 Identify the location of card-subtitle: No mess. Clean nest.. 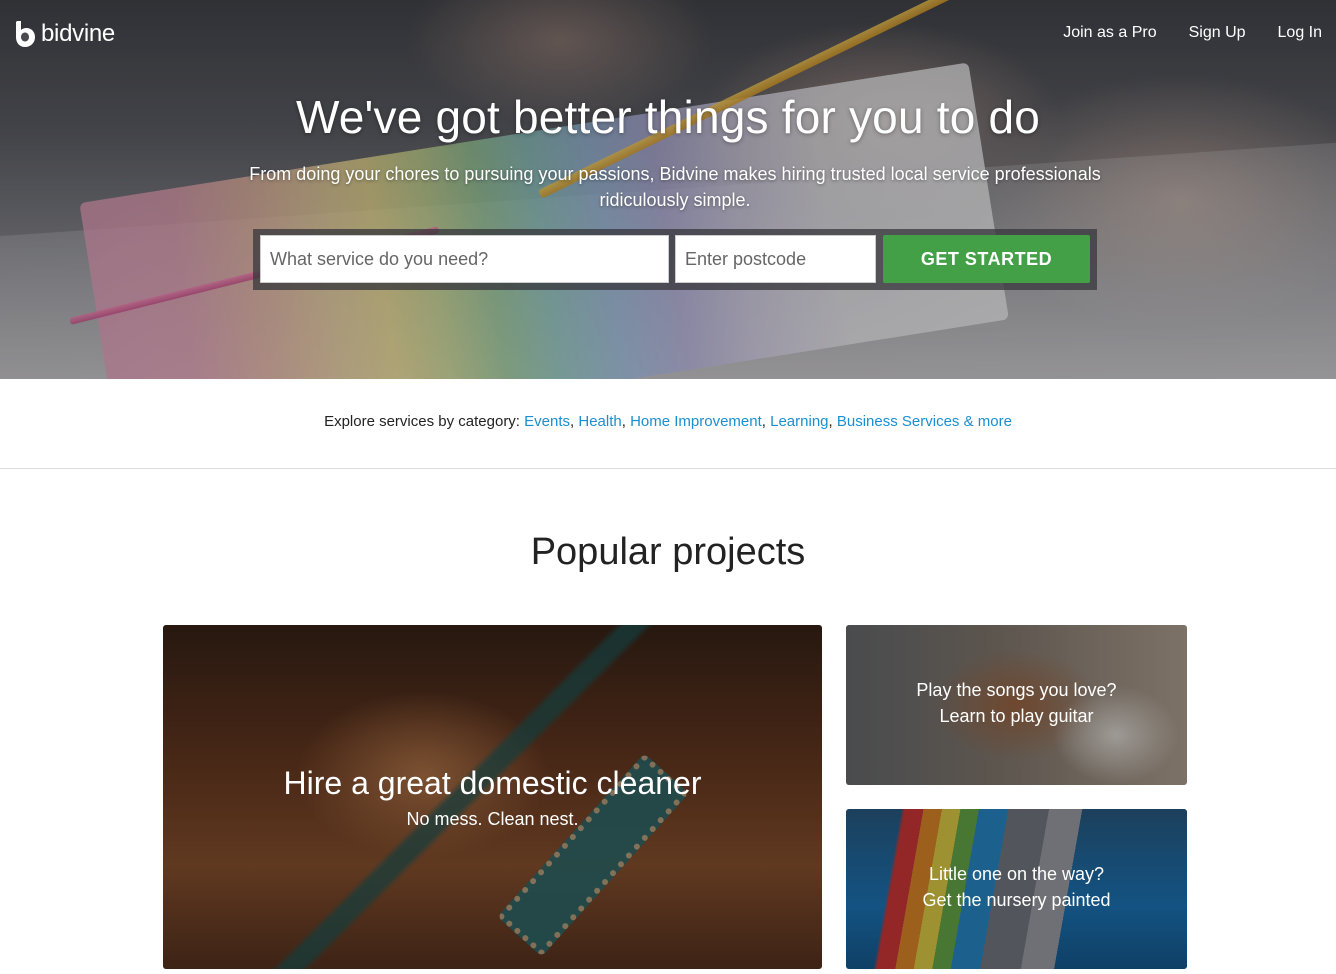
(492, 819).